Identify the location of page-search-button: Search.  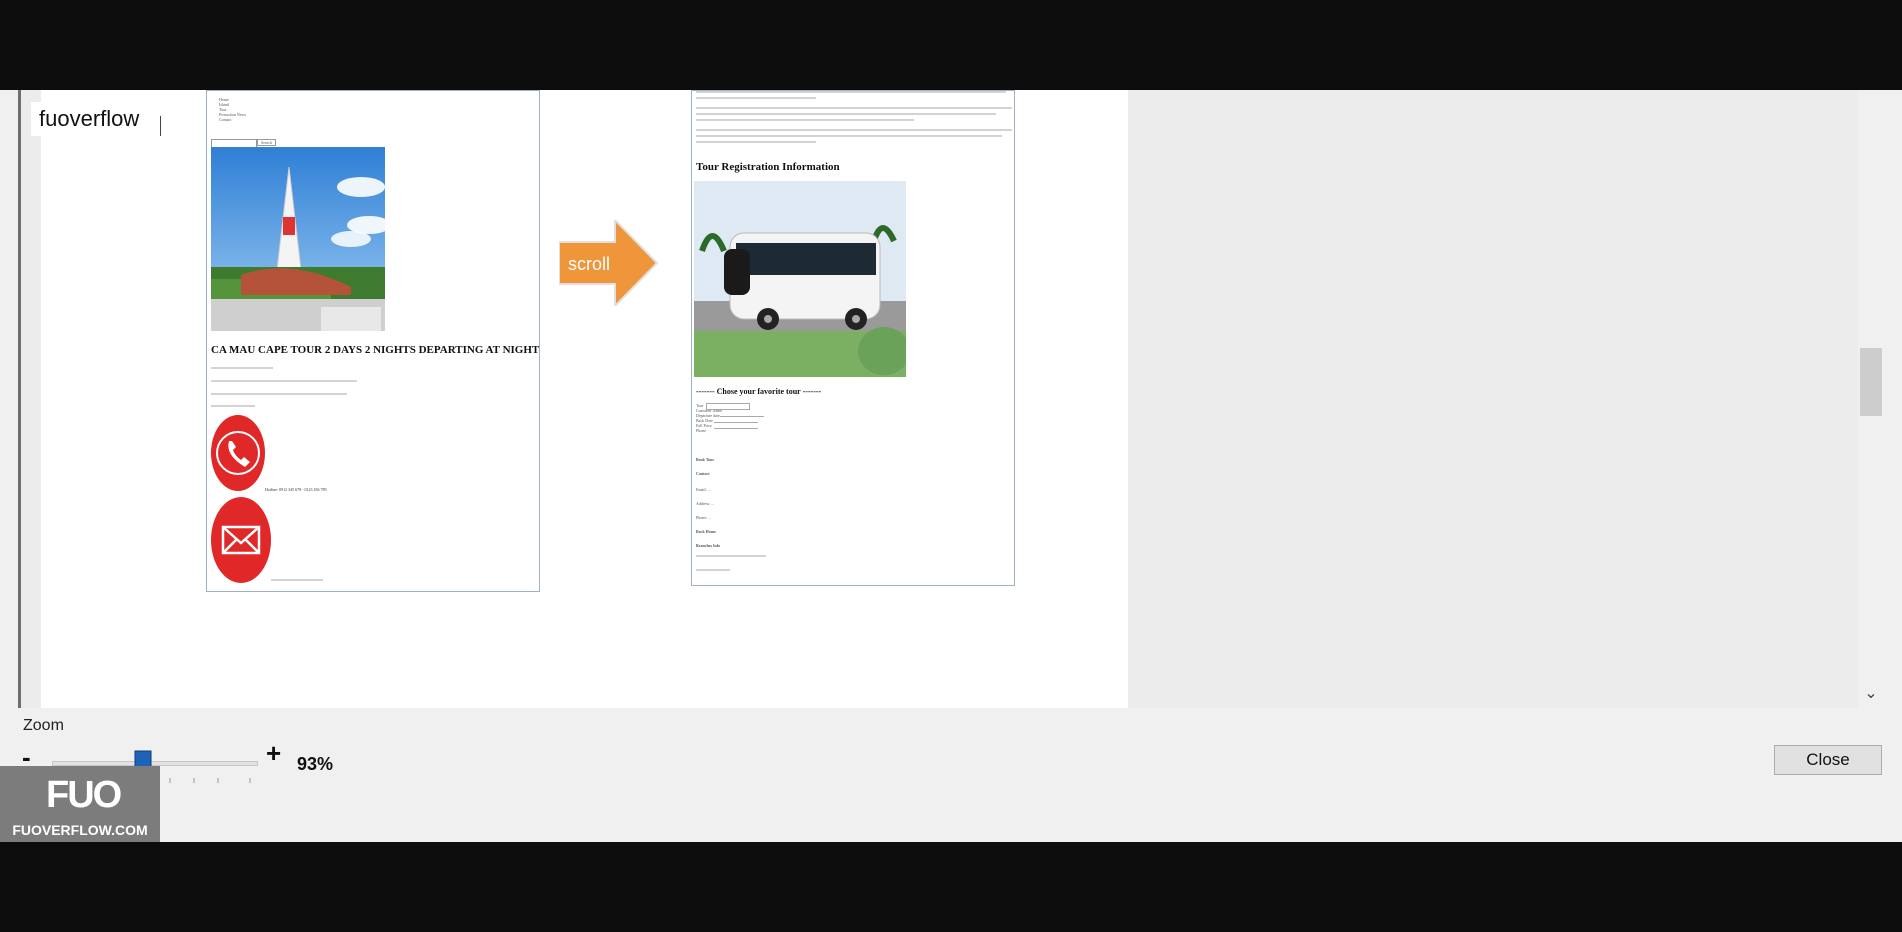
(266, 142).